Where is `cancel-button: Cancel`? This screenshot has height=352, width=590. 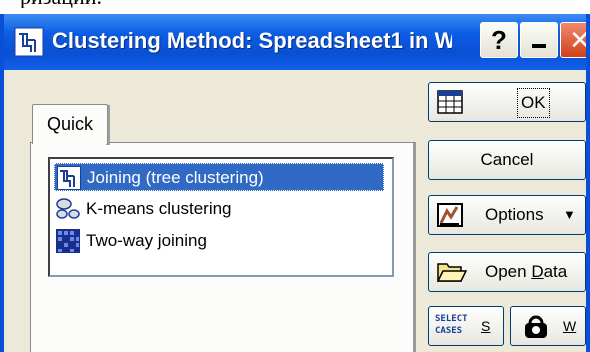
cancel-button: Cancel is located at coordinates (507, 160).